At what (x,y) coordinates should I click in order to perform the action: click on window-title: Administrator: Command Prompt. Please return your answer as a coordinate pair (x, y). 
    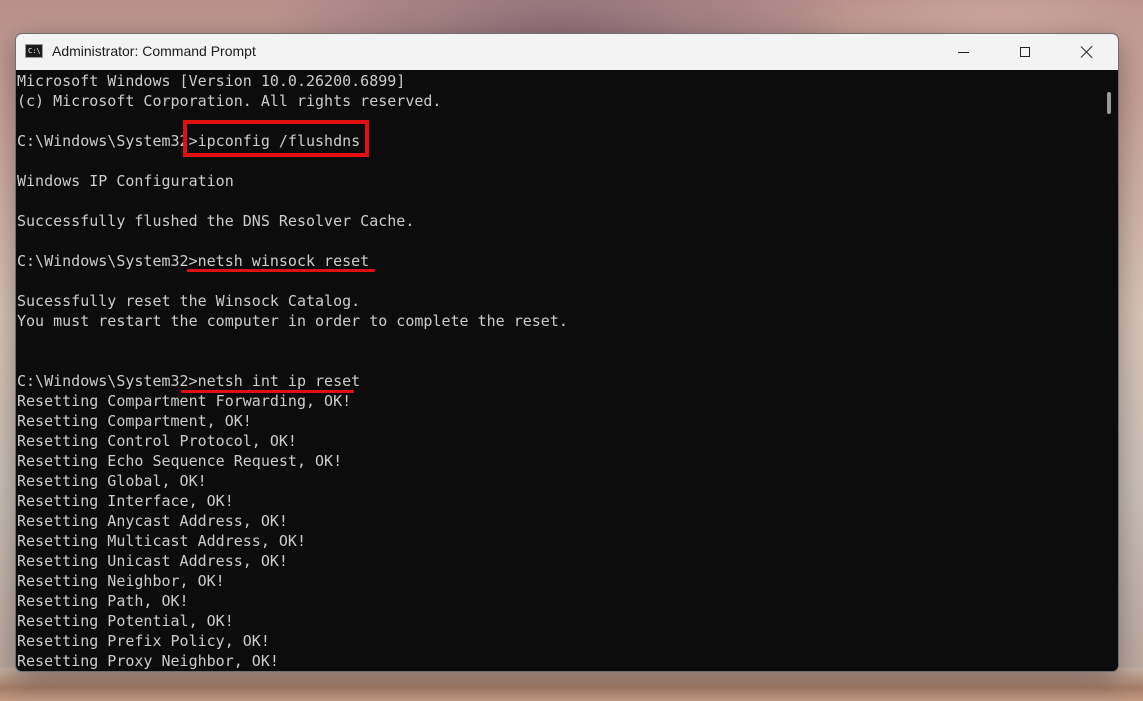
    Looking at the image, I should click on (154, 51).